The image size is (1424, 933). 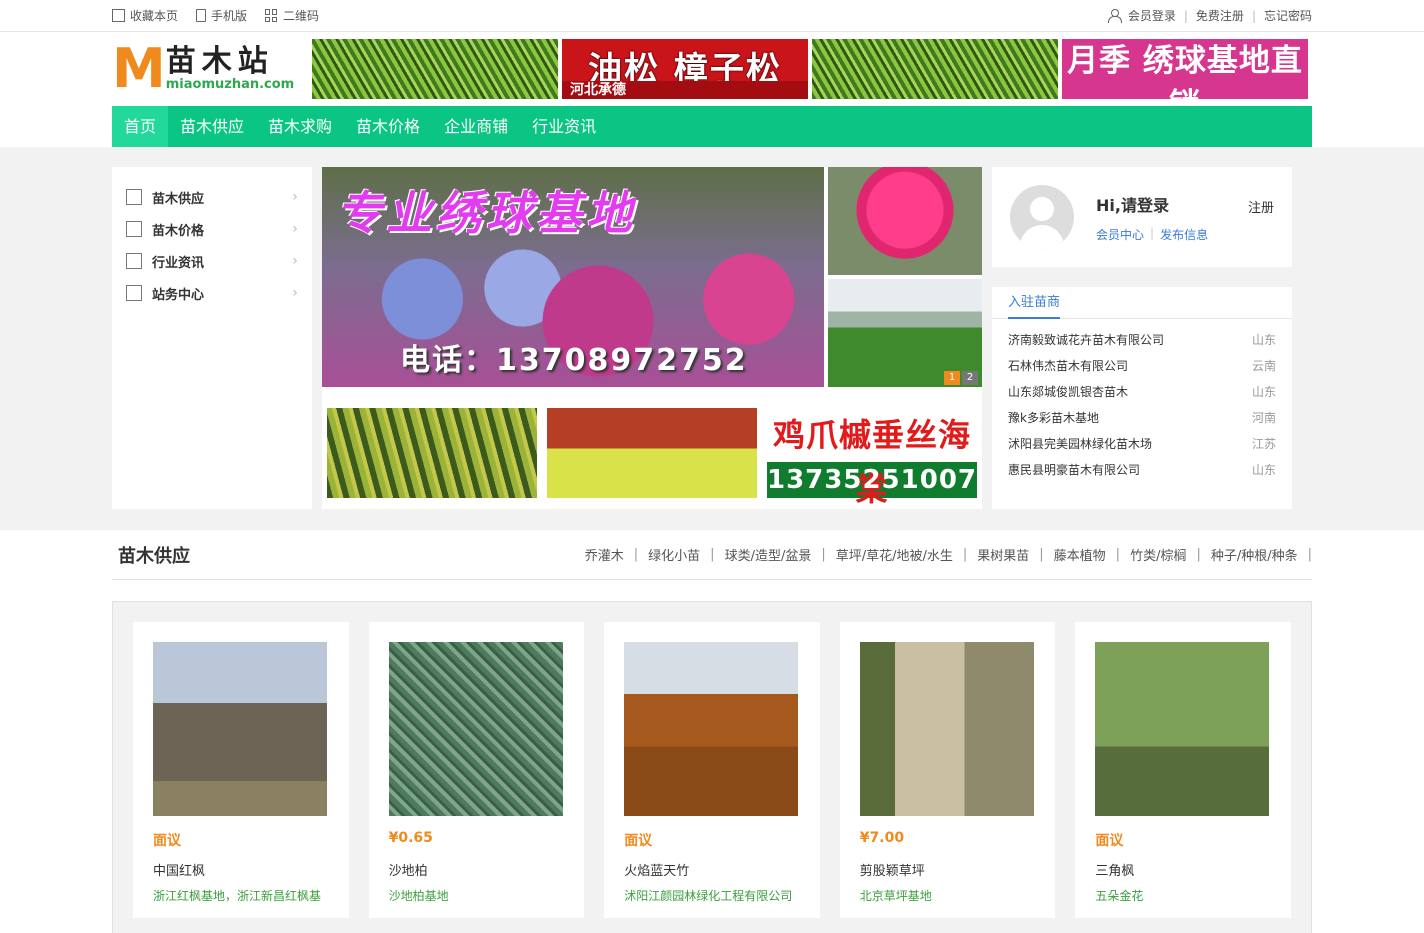 I want to click on forgot-password-link: 忘记密码, so click(x=1288, y=15).